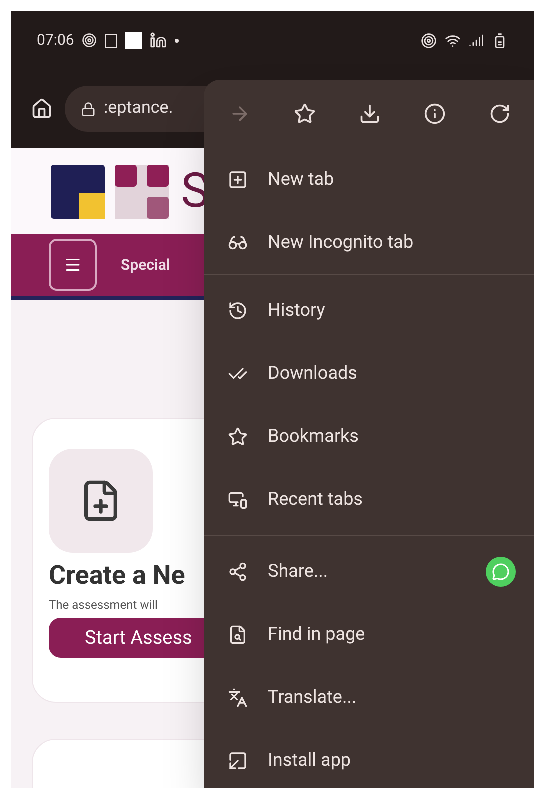  I want to click on install-icon, so click(238, 760).